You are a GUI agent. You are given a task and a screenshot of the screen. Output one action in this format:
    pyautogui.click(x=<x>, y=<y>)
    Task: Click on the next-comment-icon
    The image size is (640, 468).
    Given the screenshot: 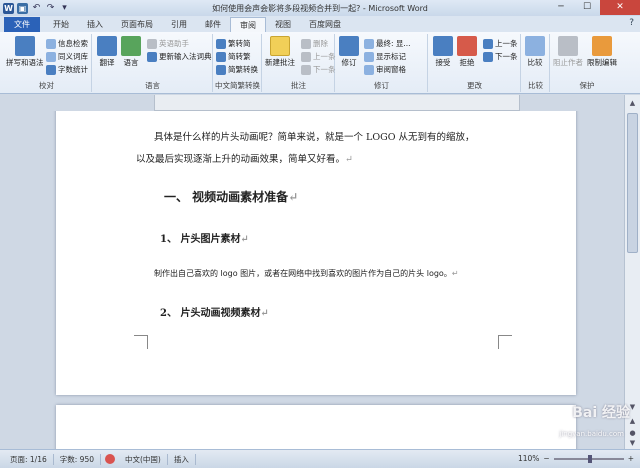 What is the action you would take?
    pyautogui.click(x=306, y=69)
    